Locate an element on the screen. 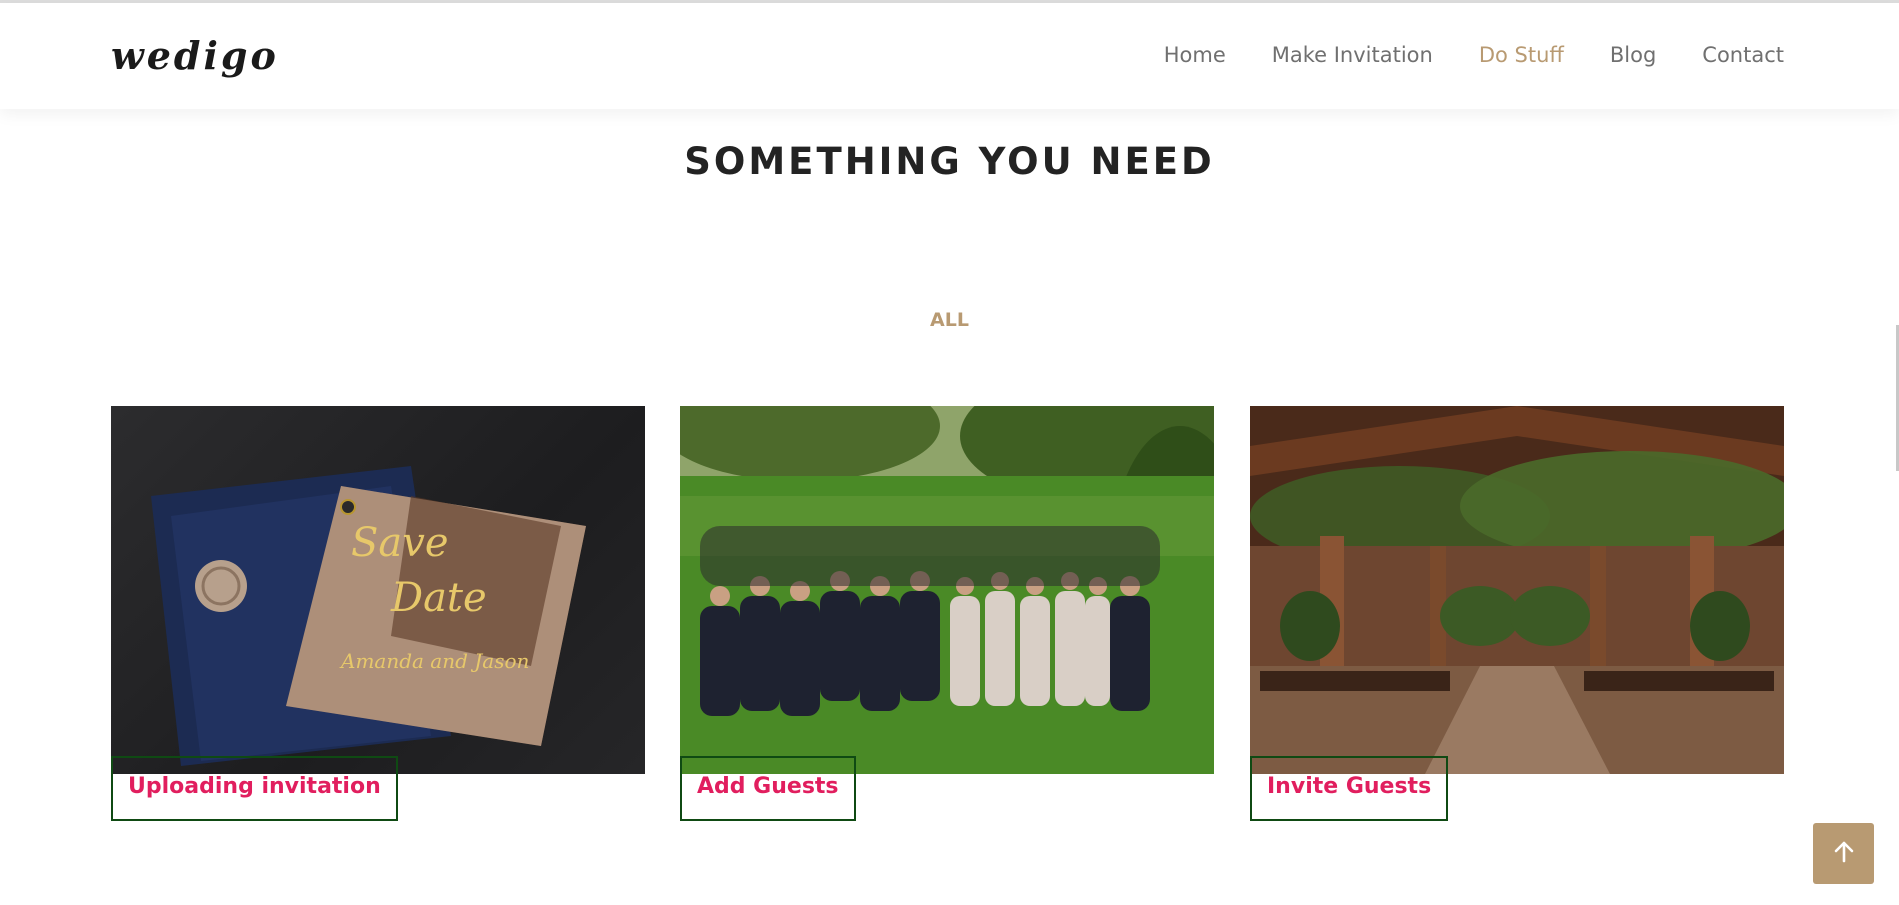 The image size is (1899, 905). arrow-up-icon is located at coordinates (1844, 854).